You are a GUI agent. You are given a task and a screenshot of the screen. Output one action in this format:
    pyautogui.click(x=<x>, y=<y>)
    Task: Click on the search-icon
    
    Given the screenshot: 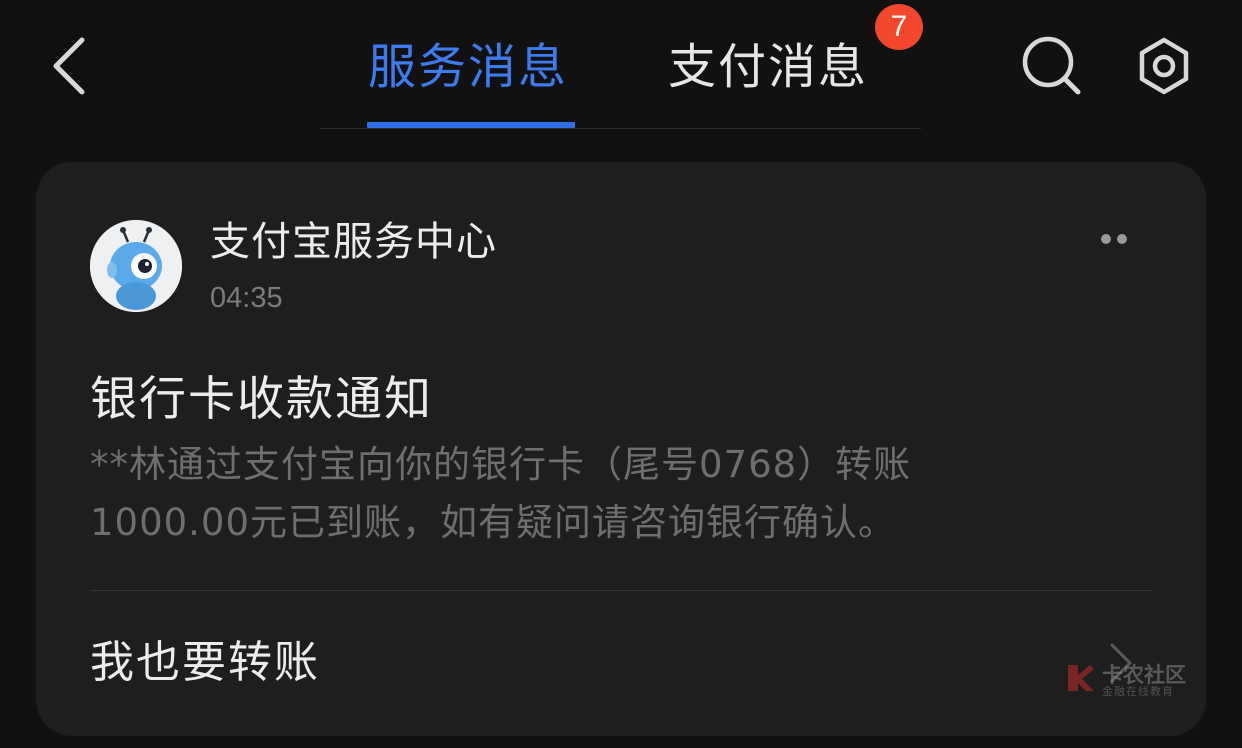 What is the action you would take?
    pyautogui.click(x=1051, y=65)
    